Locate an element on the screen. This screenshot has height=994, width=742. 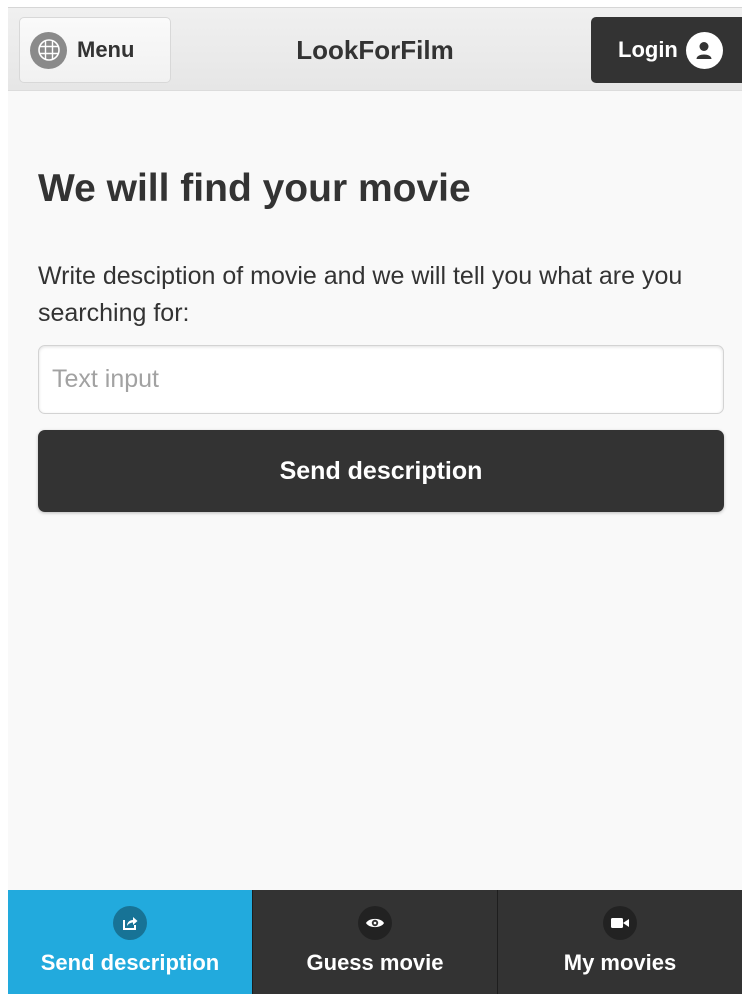
login-button: Login is located at coordinates (666, 50).